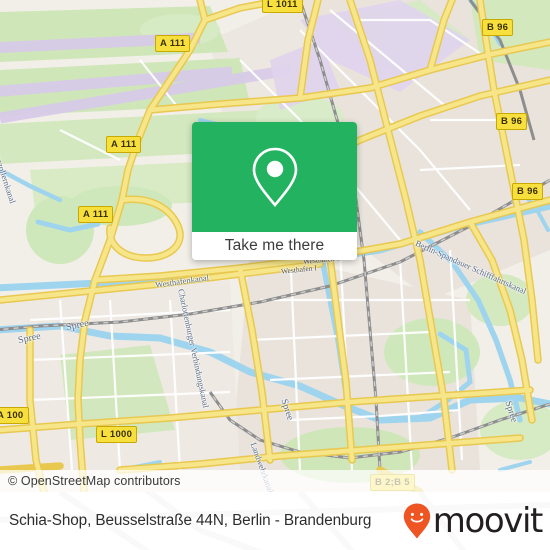 This screenshot has width=550, height=550. I want to click on road-shield: L 1000, so click(117, 434).